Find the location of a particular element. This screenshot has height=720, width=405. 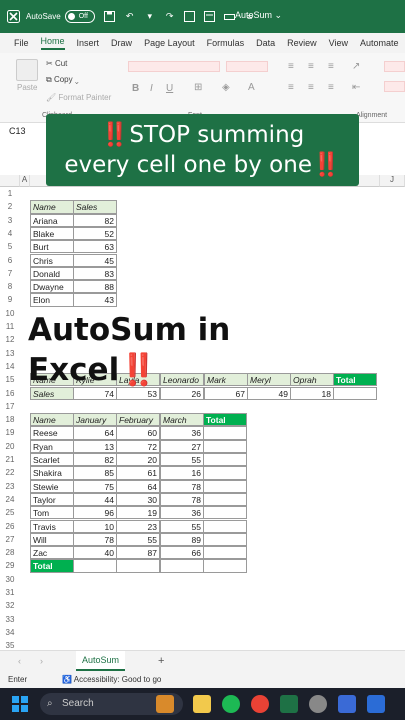

cell: Leonardo is located at coordinates (182, 380).